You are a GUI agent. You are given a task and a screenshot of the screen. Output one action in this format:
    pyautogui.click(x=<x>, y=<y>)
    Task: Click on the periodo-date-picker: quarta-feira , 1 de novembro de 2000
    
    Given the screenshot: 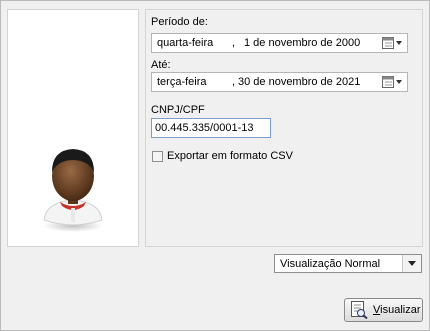 What is the action you would take?
    pyautogui.click(x=279, y=43)
    